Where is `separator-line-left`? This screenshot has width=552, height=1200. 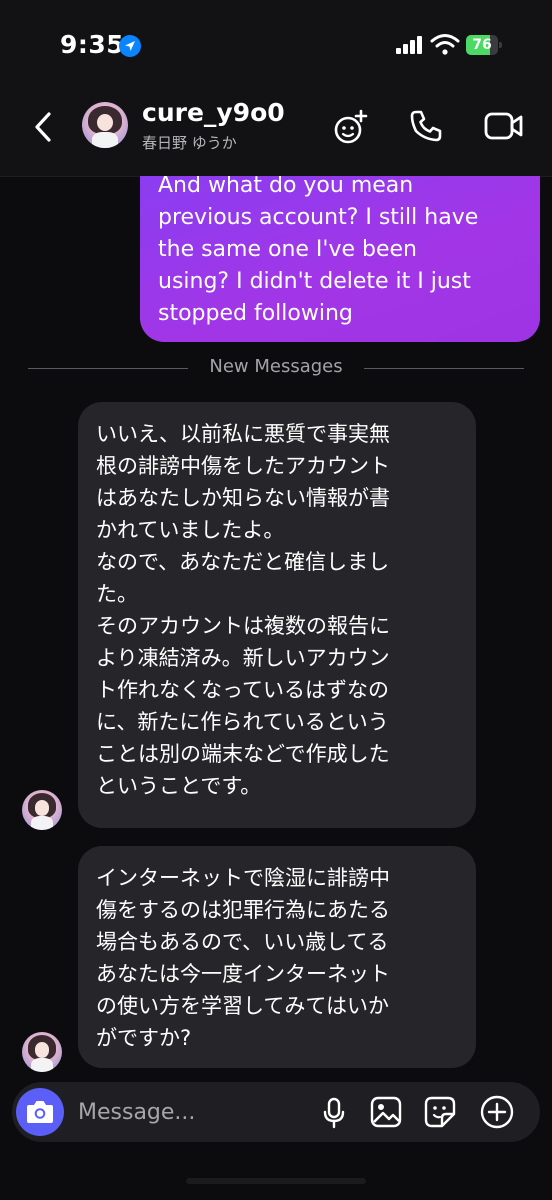 separator-line-left is located at coordinates (108, 368).